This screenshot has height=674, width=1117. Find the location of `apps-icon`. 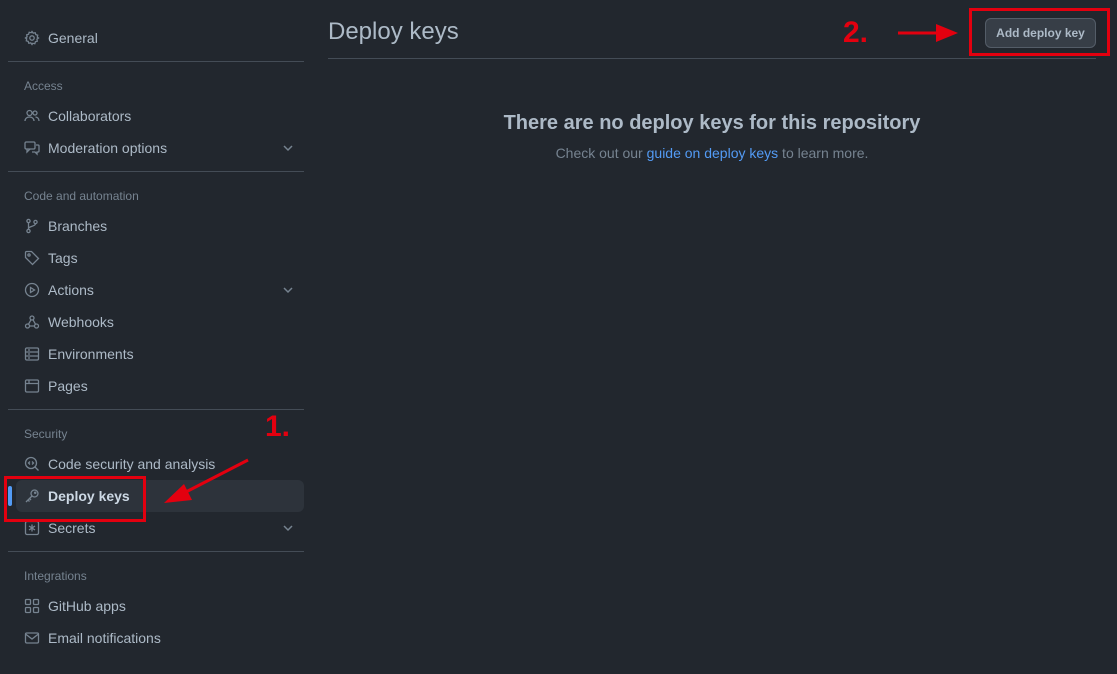

apps-icon is located at coordinates (32, 606).